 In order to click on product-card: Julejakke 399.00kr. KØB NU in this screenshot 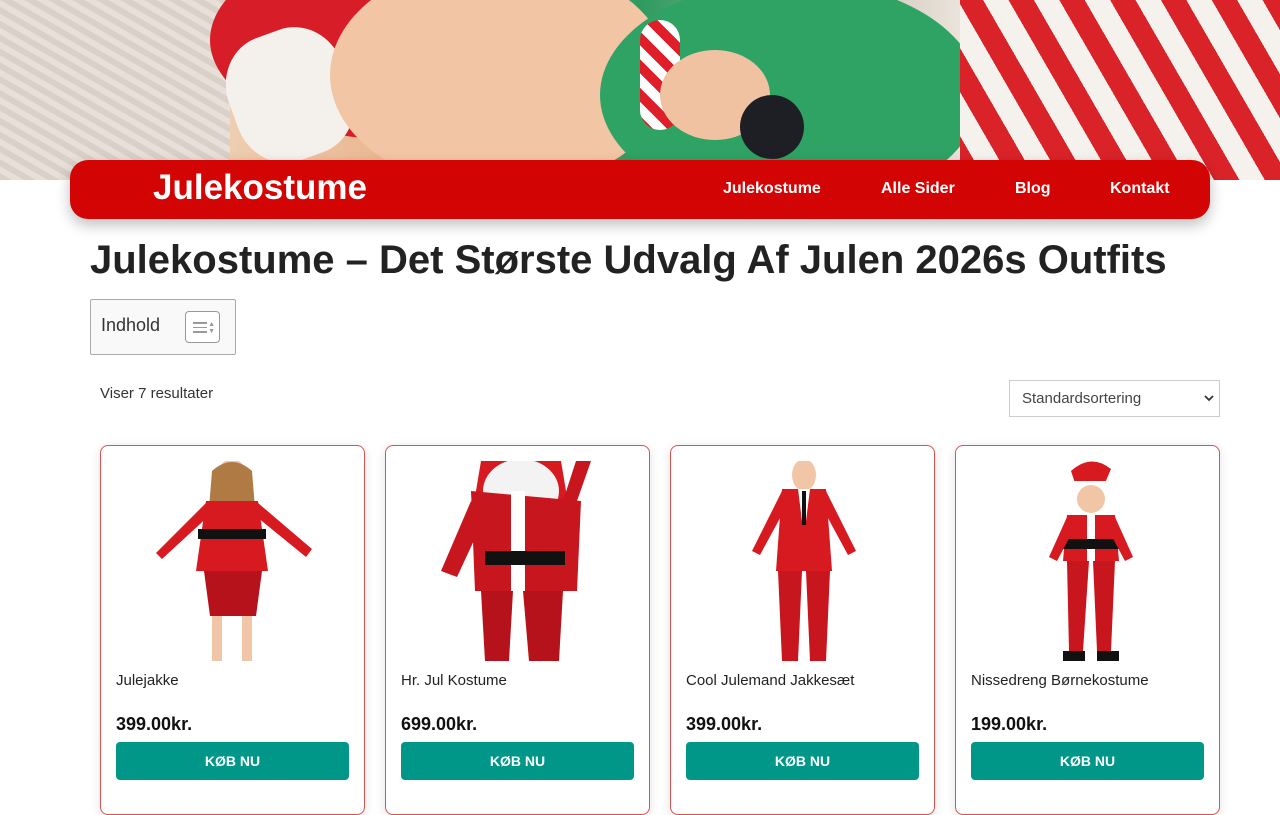, I will do `click(232, 630)`.